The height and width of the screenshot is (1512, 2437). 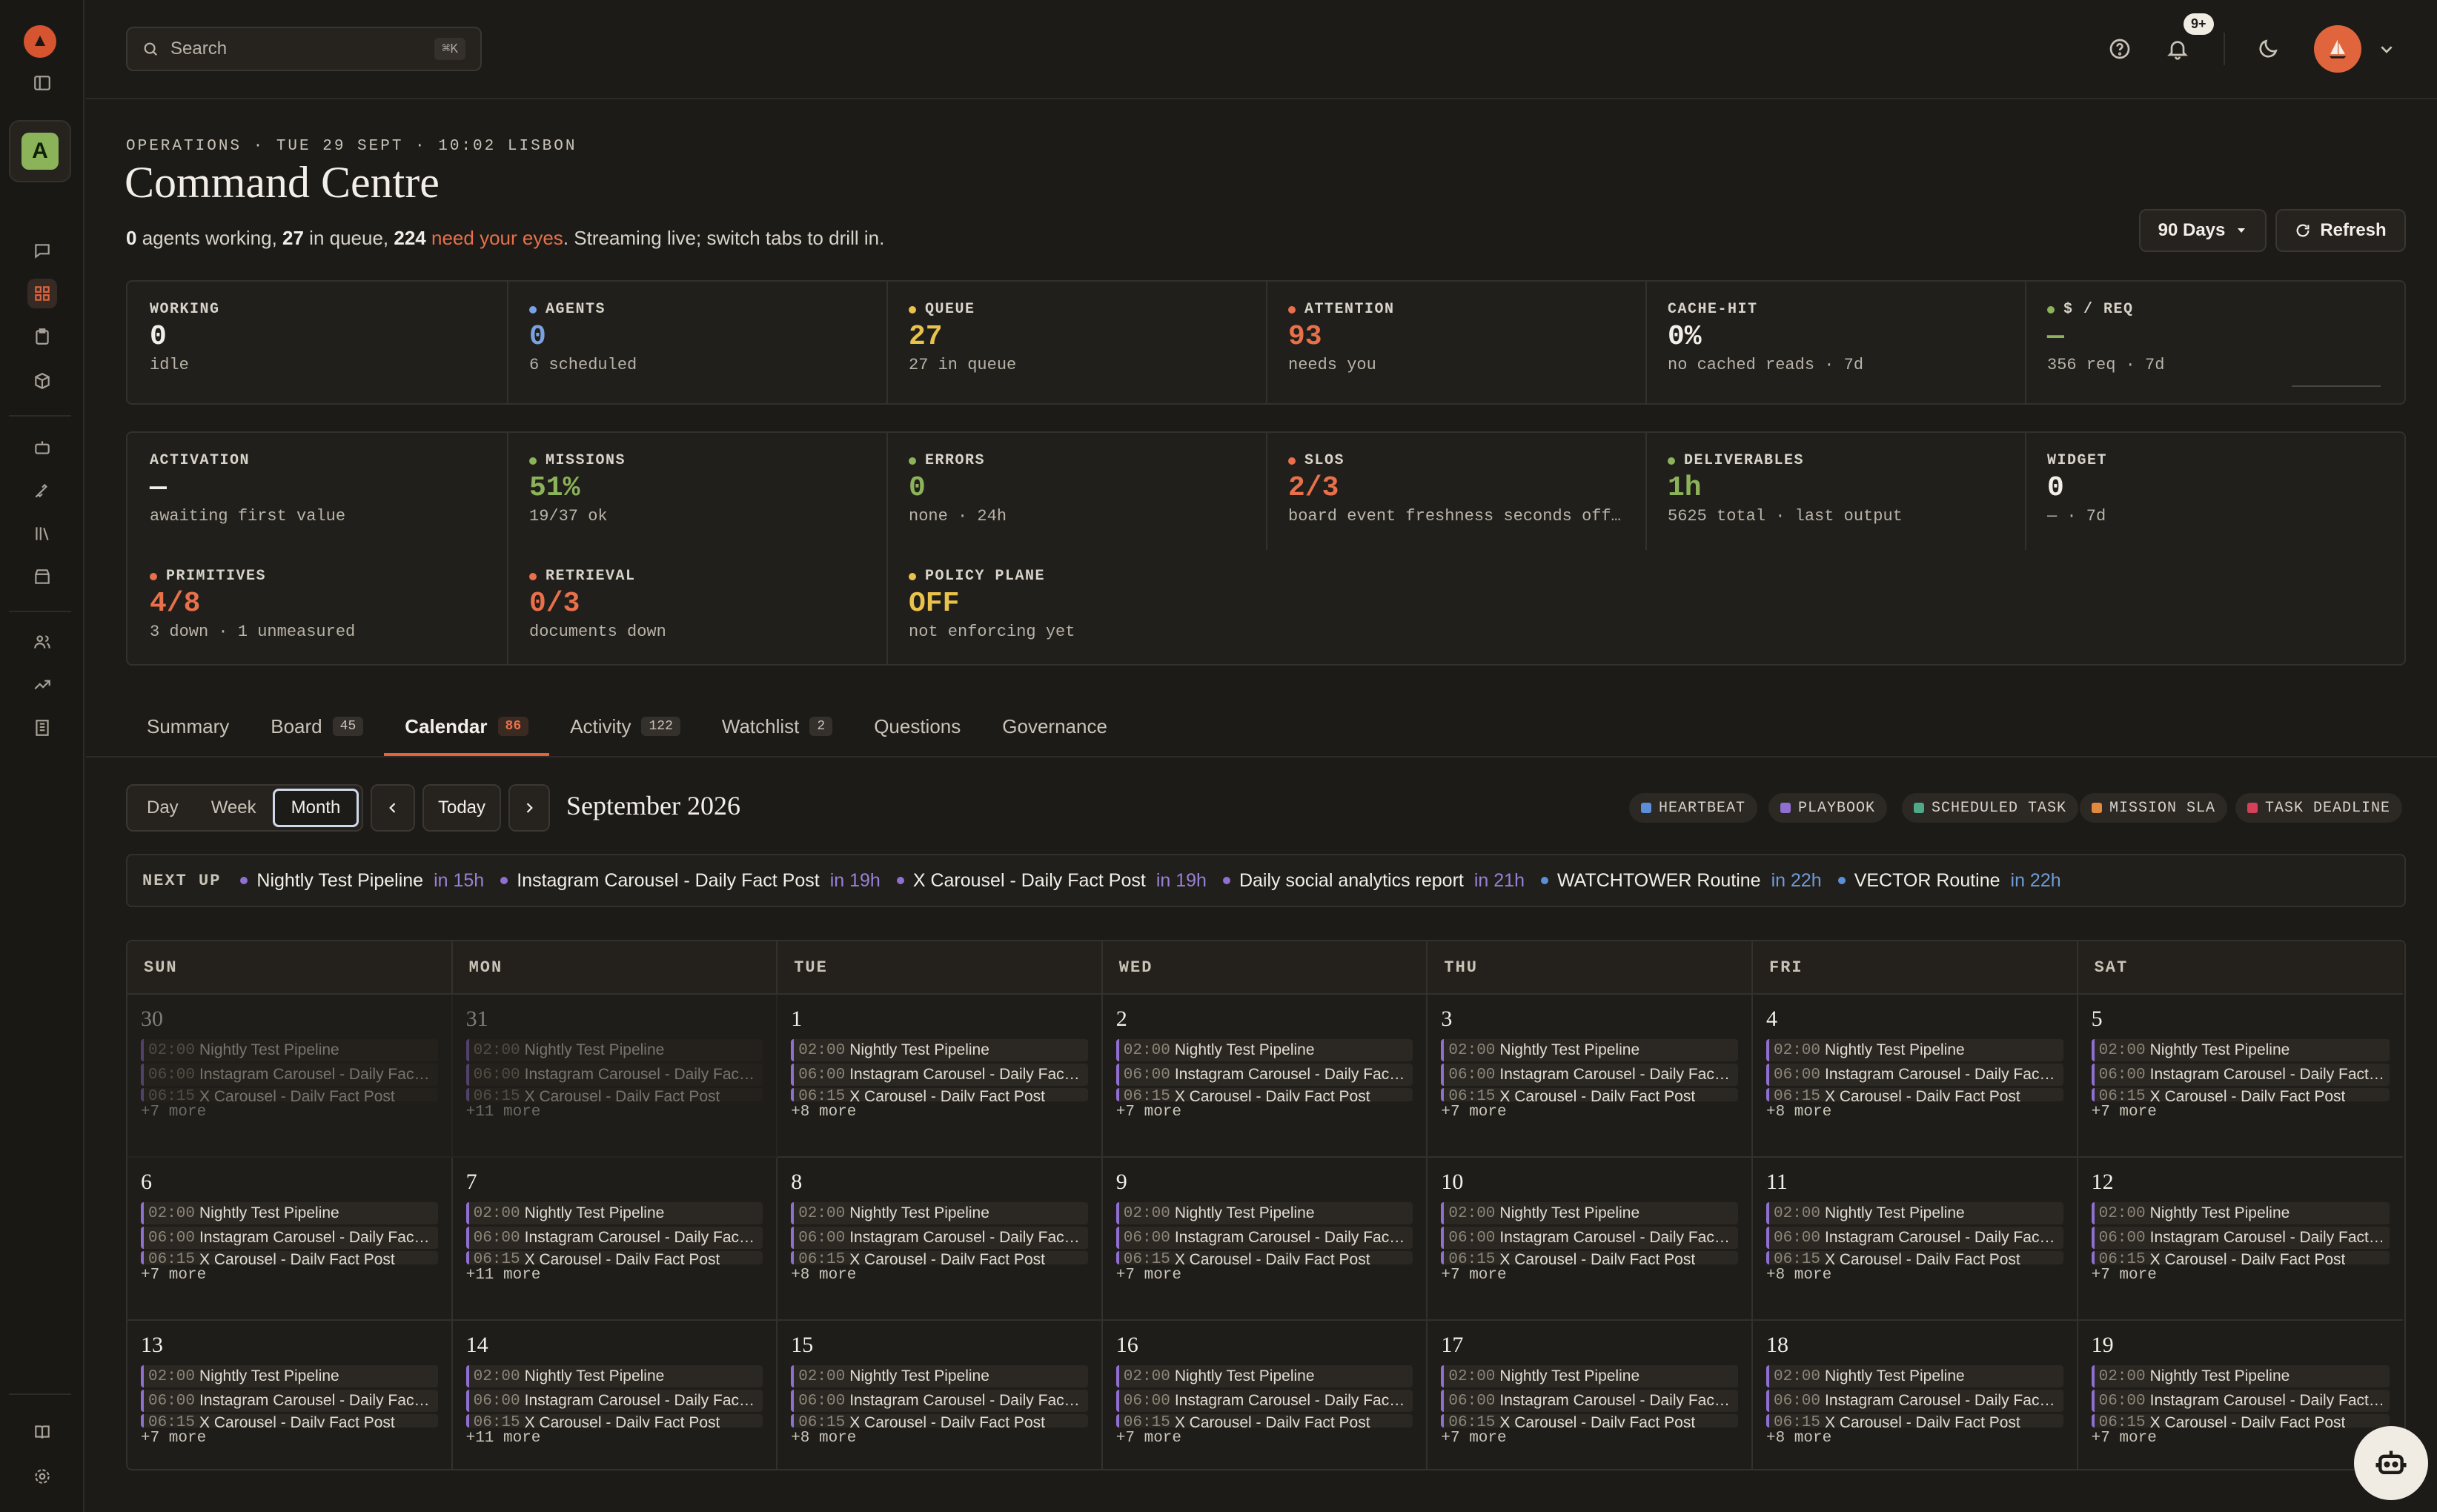 What do you see at coordinates (317, 727) in the screenshot?
I see `tab-board: Board 45` at bounding box center [317, 727].